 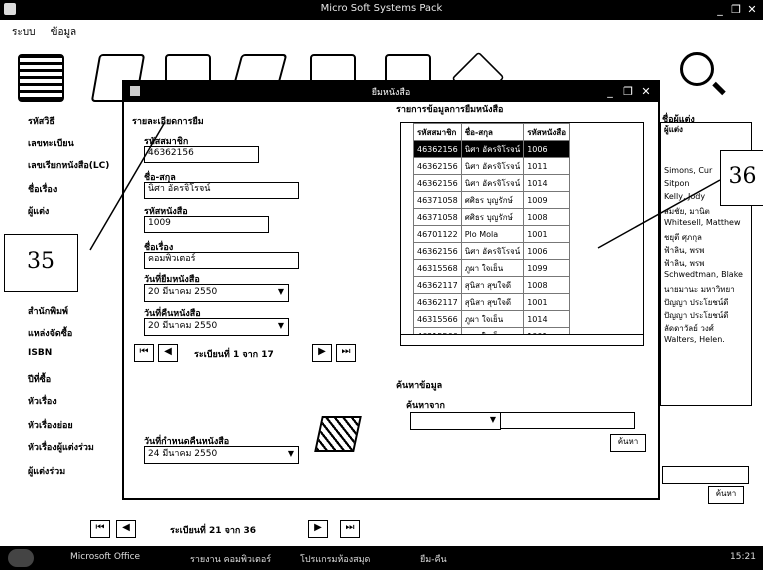 What do you see at coordinates (127, 186) in the screenshot?
I see `callout-35-line` at bounding box center [127, 186].